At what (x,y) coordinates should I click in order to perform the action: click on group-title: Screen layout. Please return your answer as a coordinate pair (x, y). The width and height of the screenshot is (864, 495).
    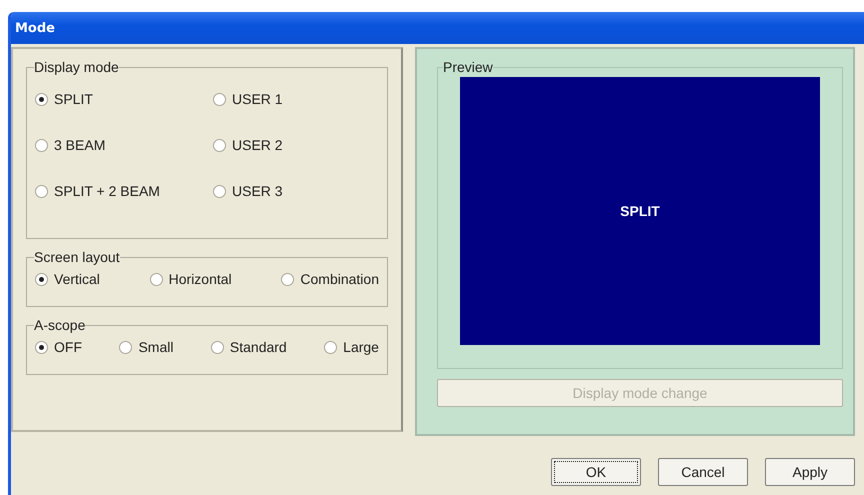
    Looking at the image, I should click on (77, 257).